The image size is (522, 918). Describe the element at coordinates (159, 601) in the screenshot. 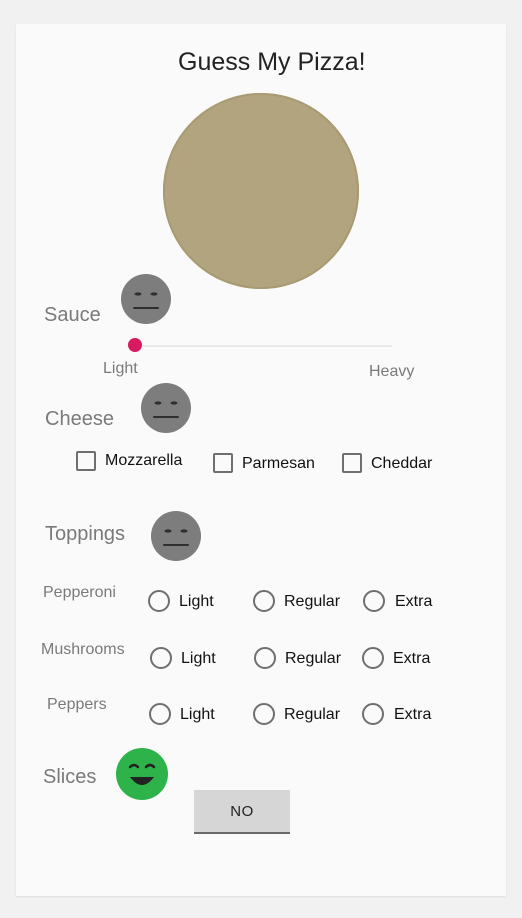

I see `pepperoni-light-radio` at that location.